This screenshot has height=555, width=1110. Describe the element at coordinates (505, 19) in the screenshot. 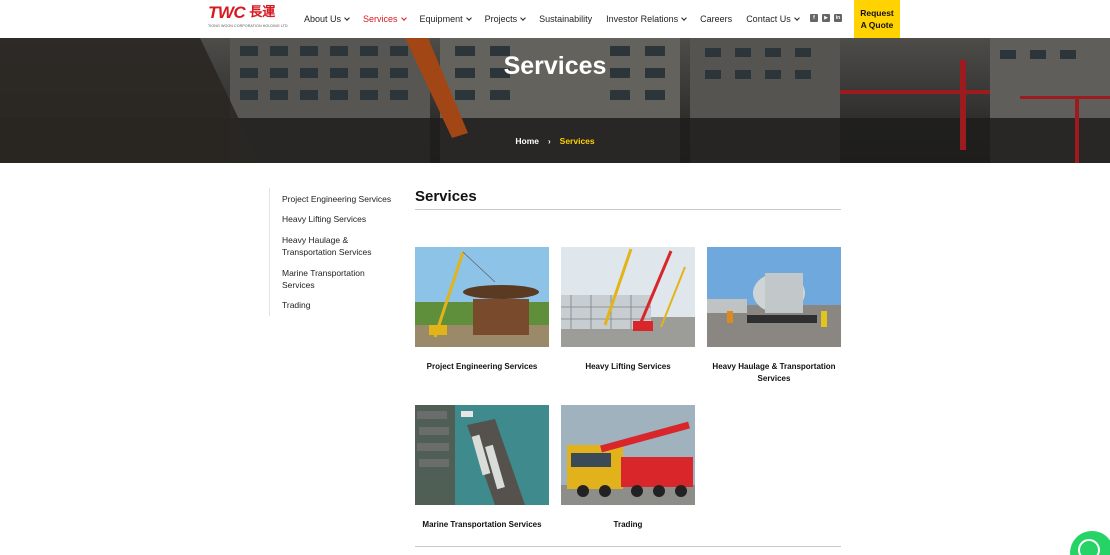

I see `nav-projects: Projects` at that location.